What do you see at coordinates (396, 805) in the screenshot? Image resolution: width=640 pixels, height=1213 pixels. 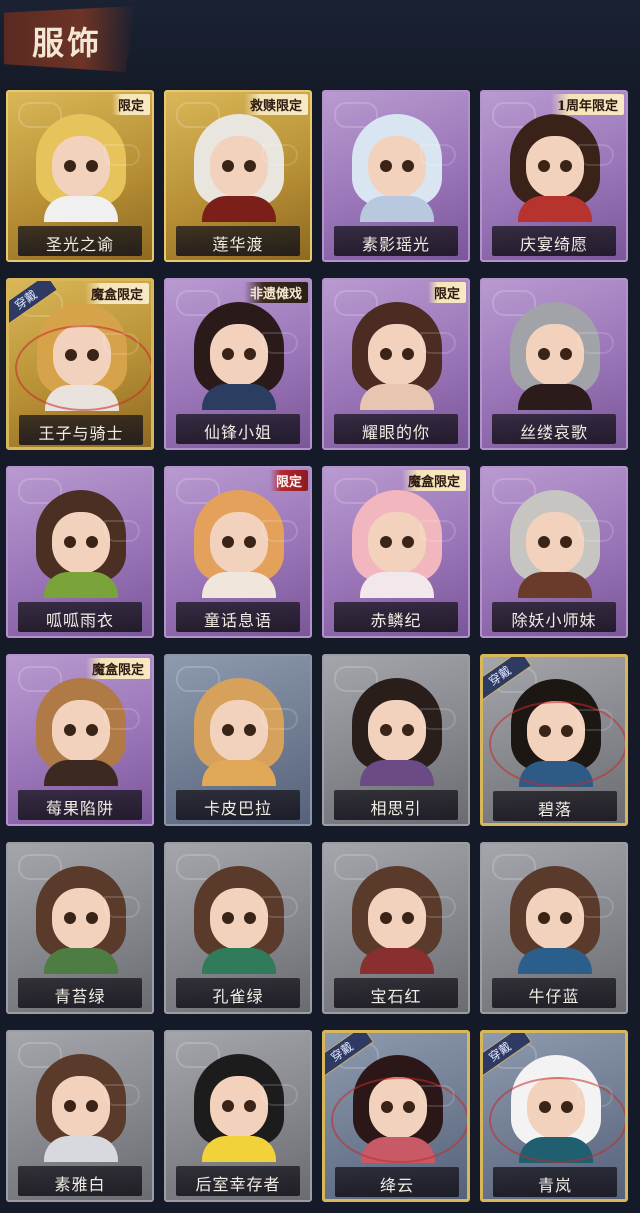 I see `name-plate: 相思引` at bounding box center [396, 805].